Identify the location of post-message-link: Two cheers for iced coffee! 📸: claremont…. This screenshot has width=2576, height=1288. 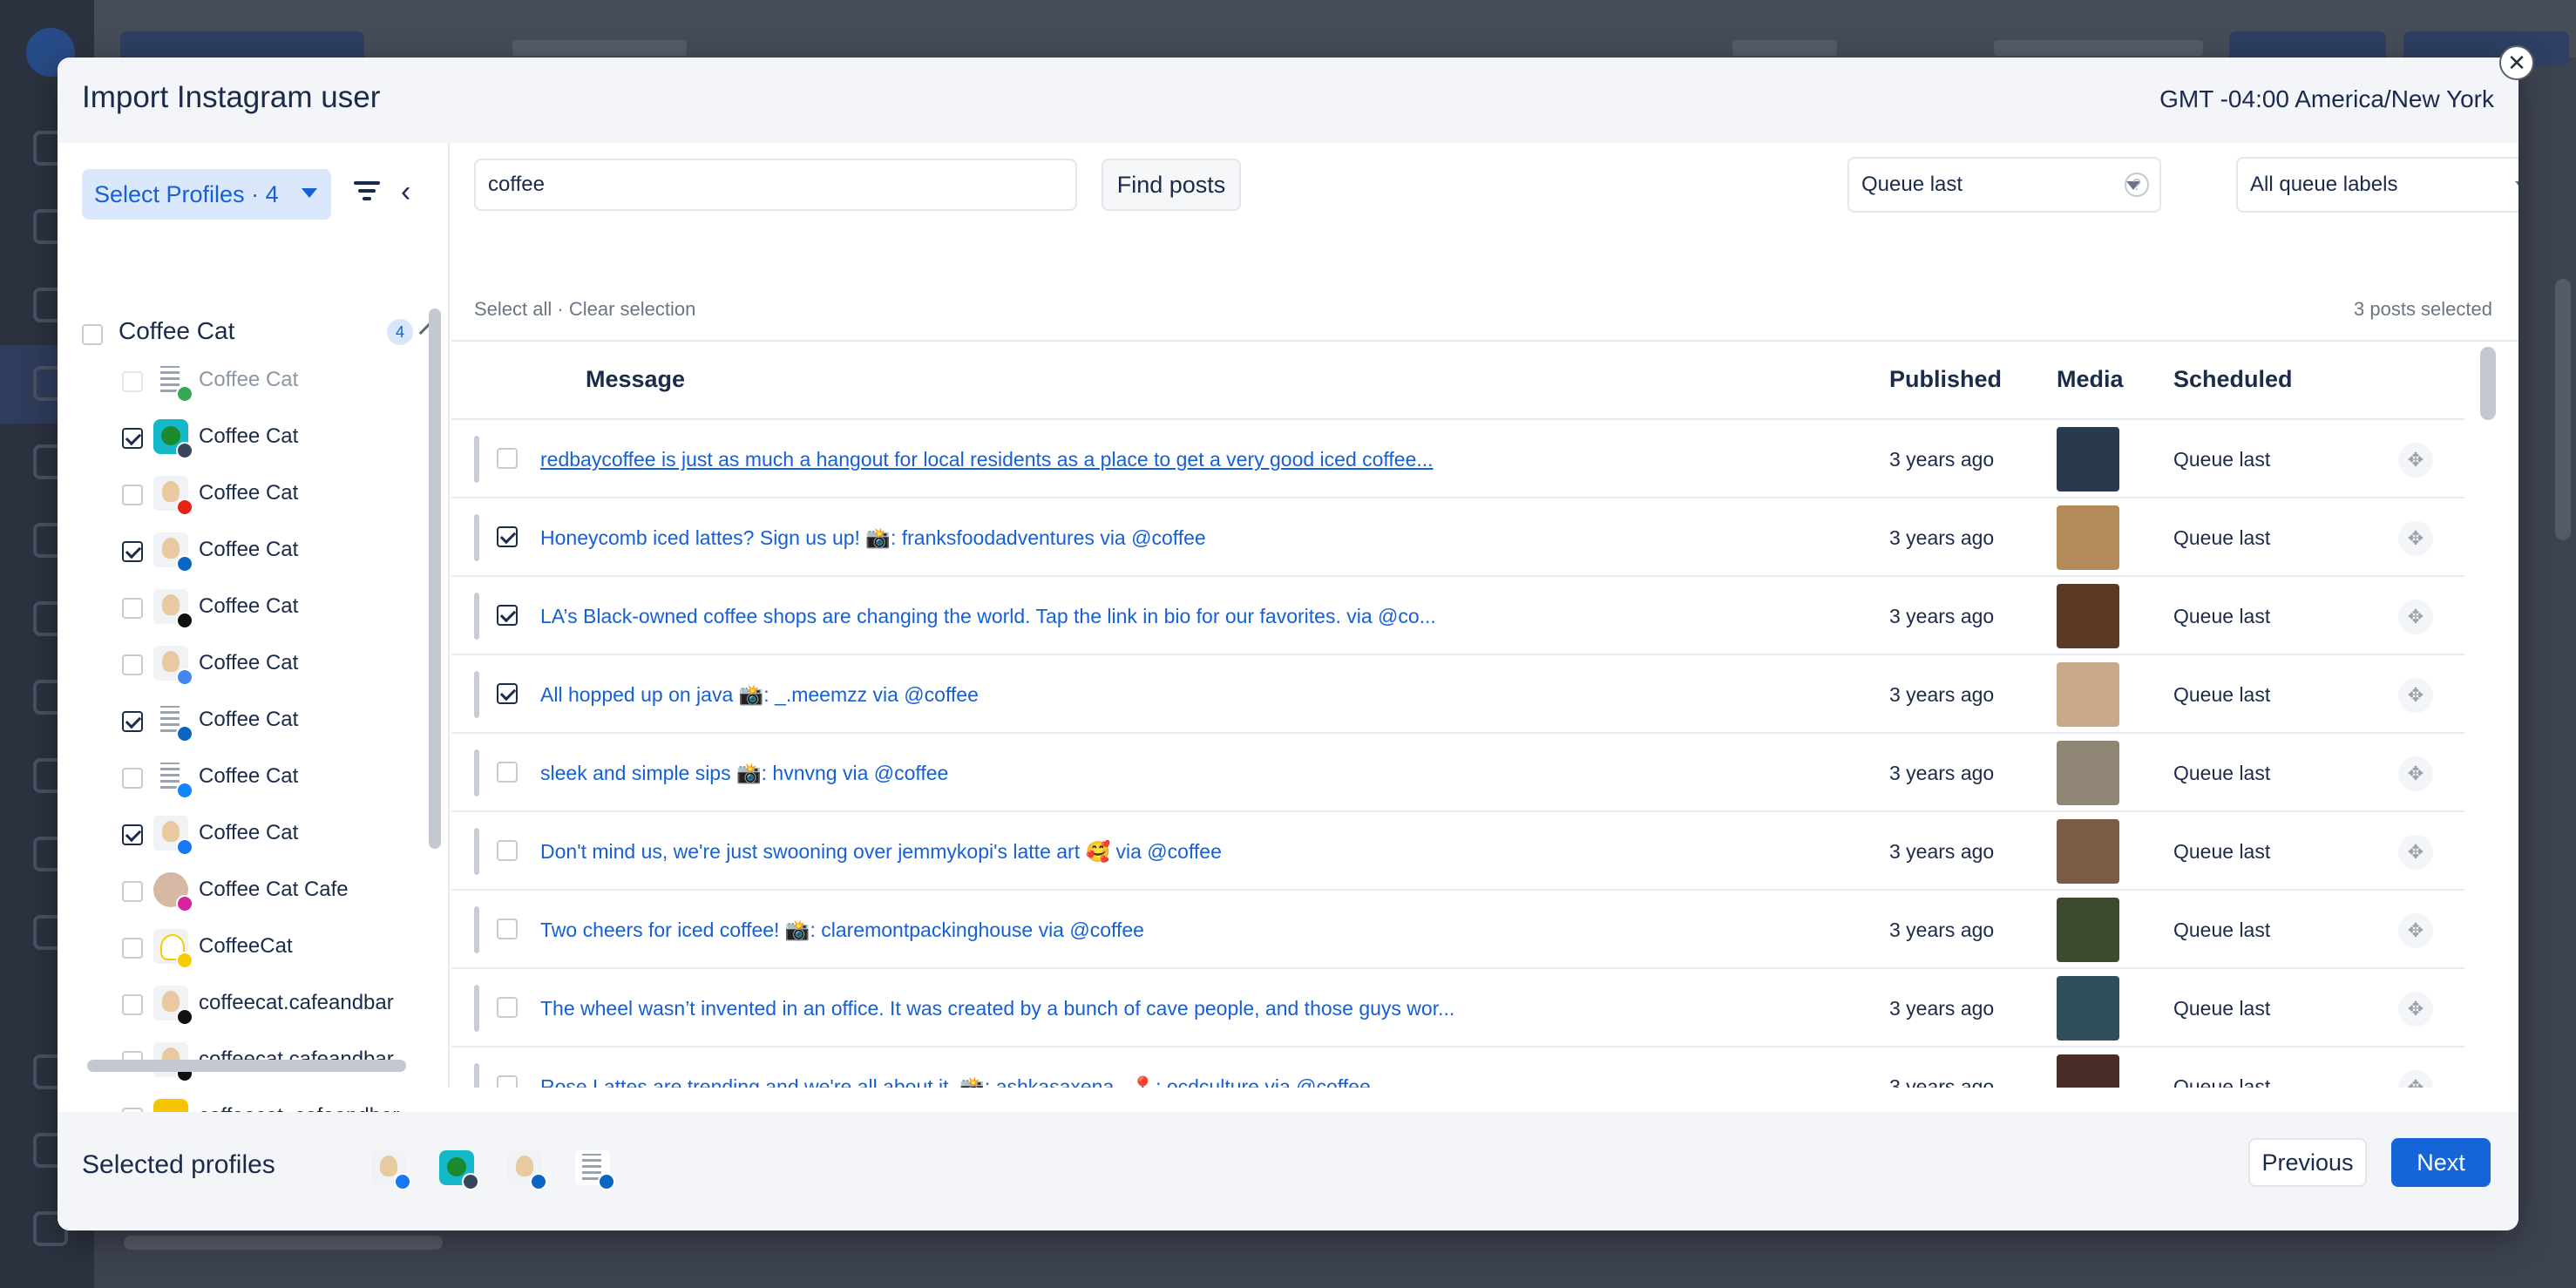
(842, 931).